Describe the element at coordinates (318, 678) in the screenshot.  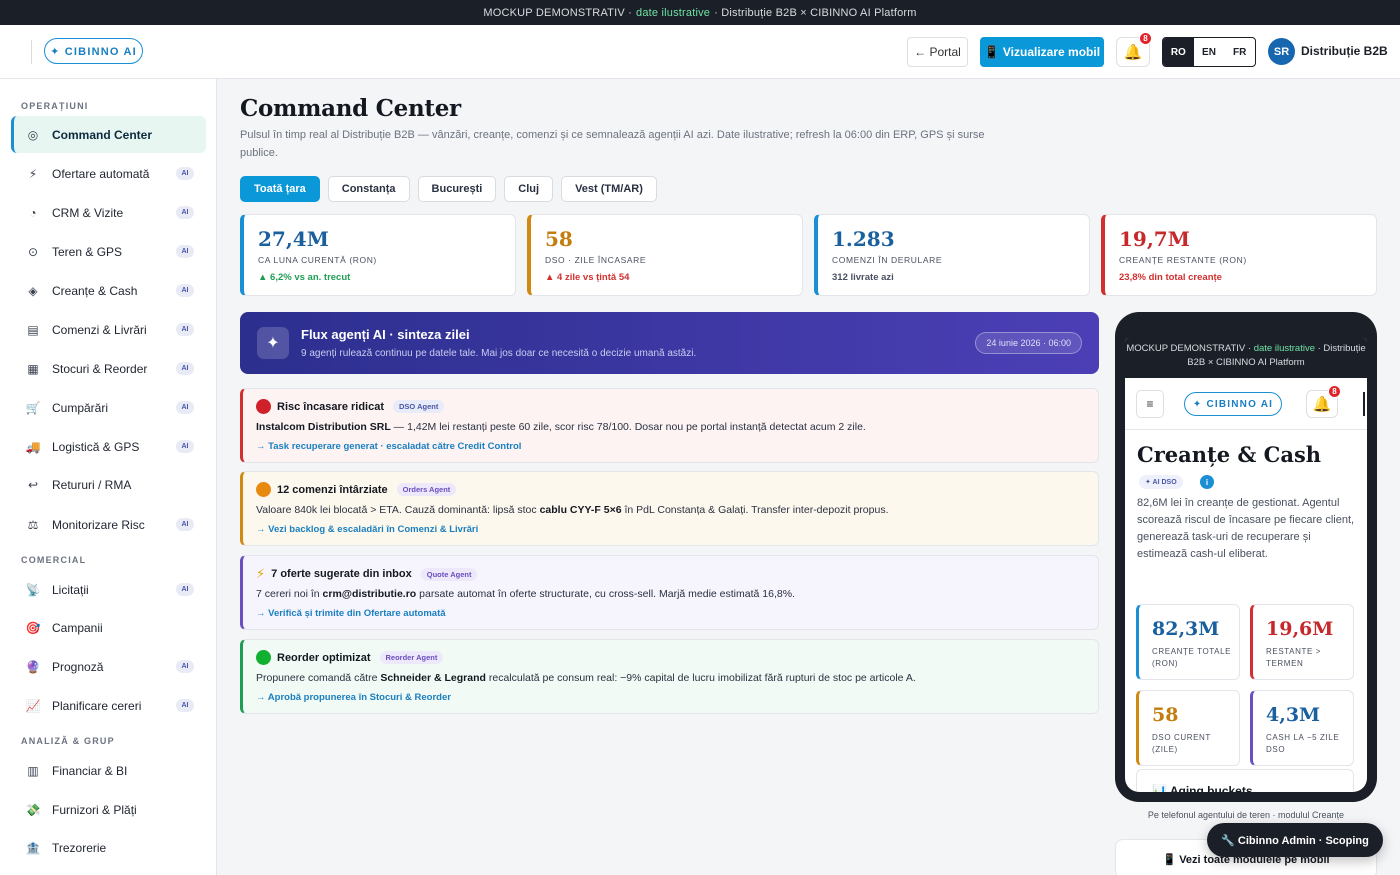
I see `alert-body-text: Propunere comandă către` at that location.